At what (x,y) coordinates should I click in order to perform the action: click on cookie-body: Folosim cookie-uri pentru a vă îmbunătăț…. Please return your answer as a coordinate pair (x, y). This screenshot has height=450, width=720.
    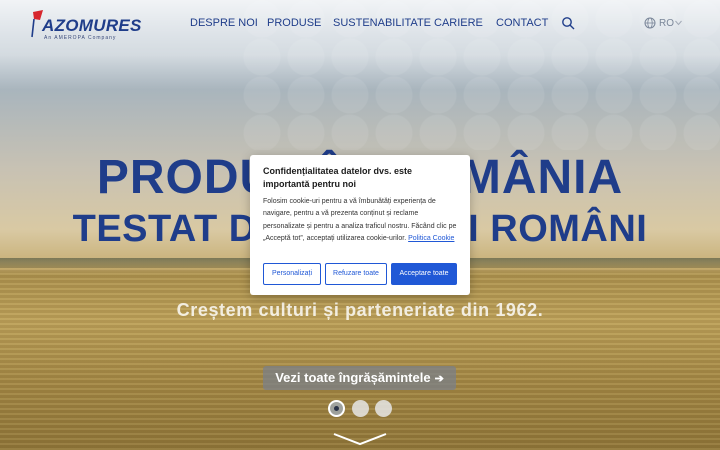
    Looking at the image, I should click on (361, 220).